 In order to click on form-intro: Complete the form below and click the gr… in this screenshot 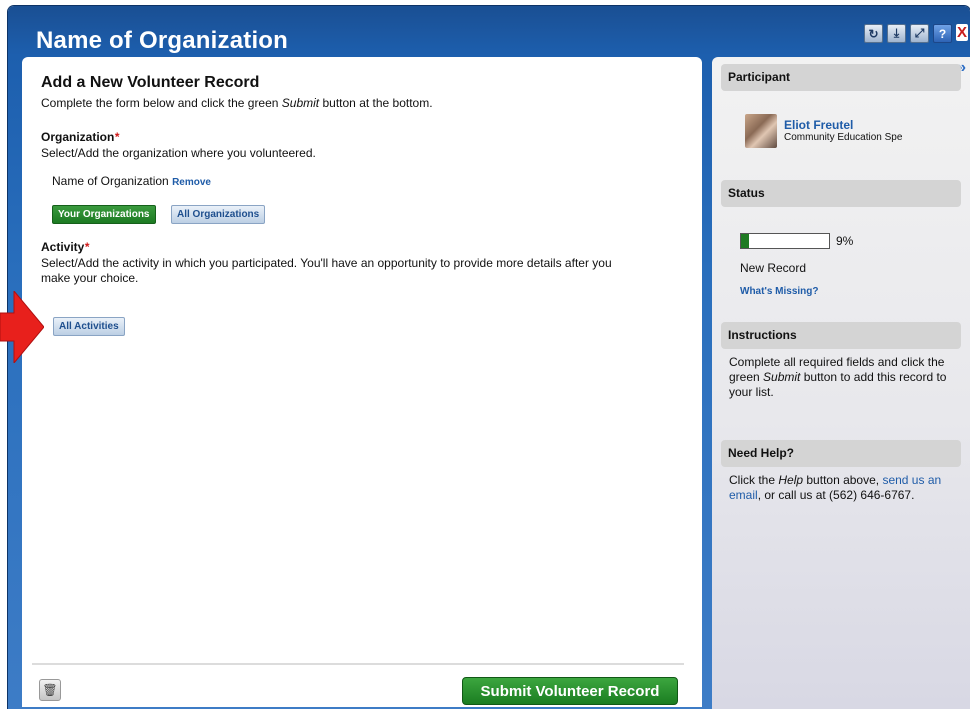, I will do `click(237, 103)`.